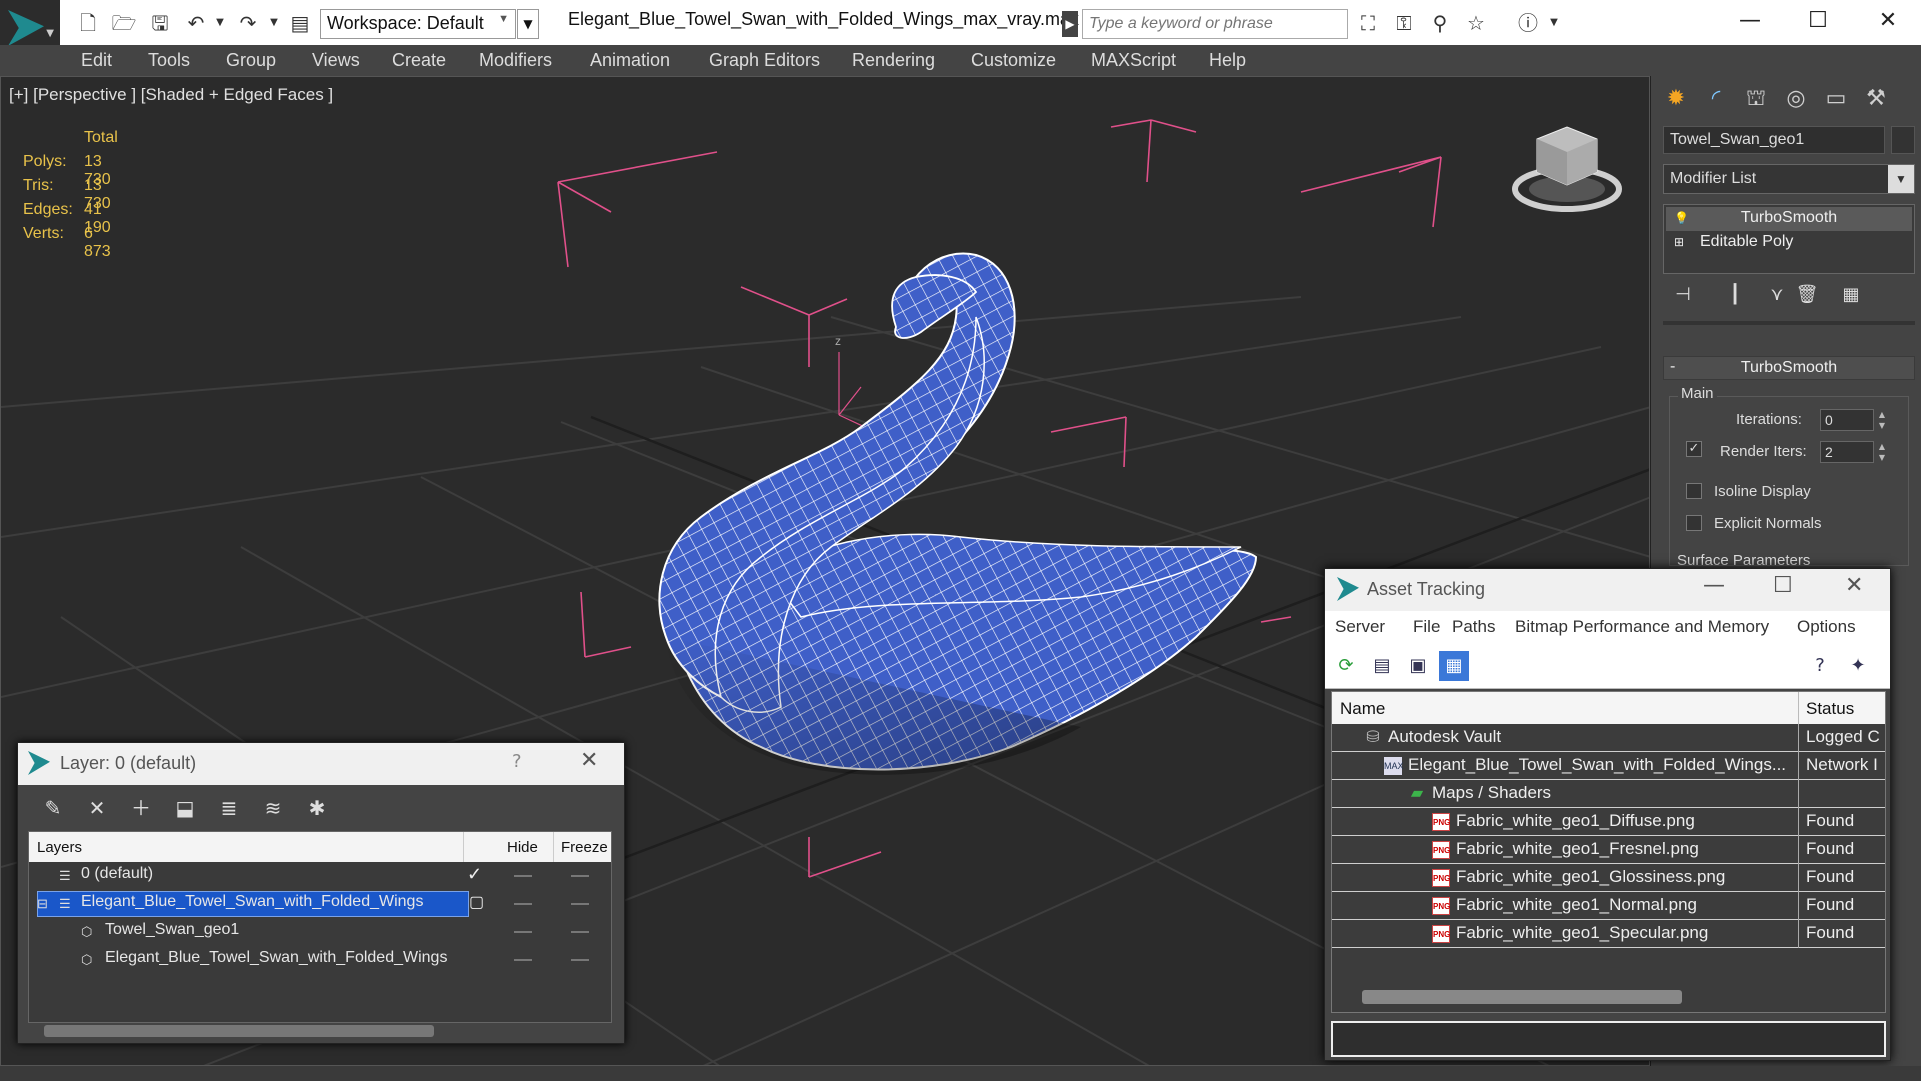 The height and width of the screenshot is (1081, 1921). Describe the element at coordinates (1227, 60) in the screenshot. I see `menu-help: Help` at that location.